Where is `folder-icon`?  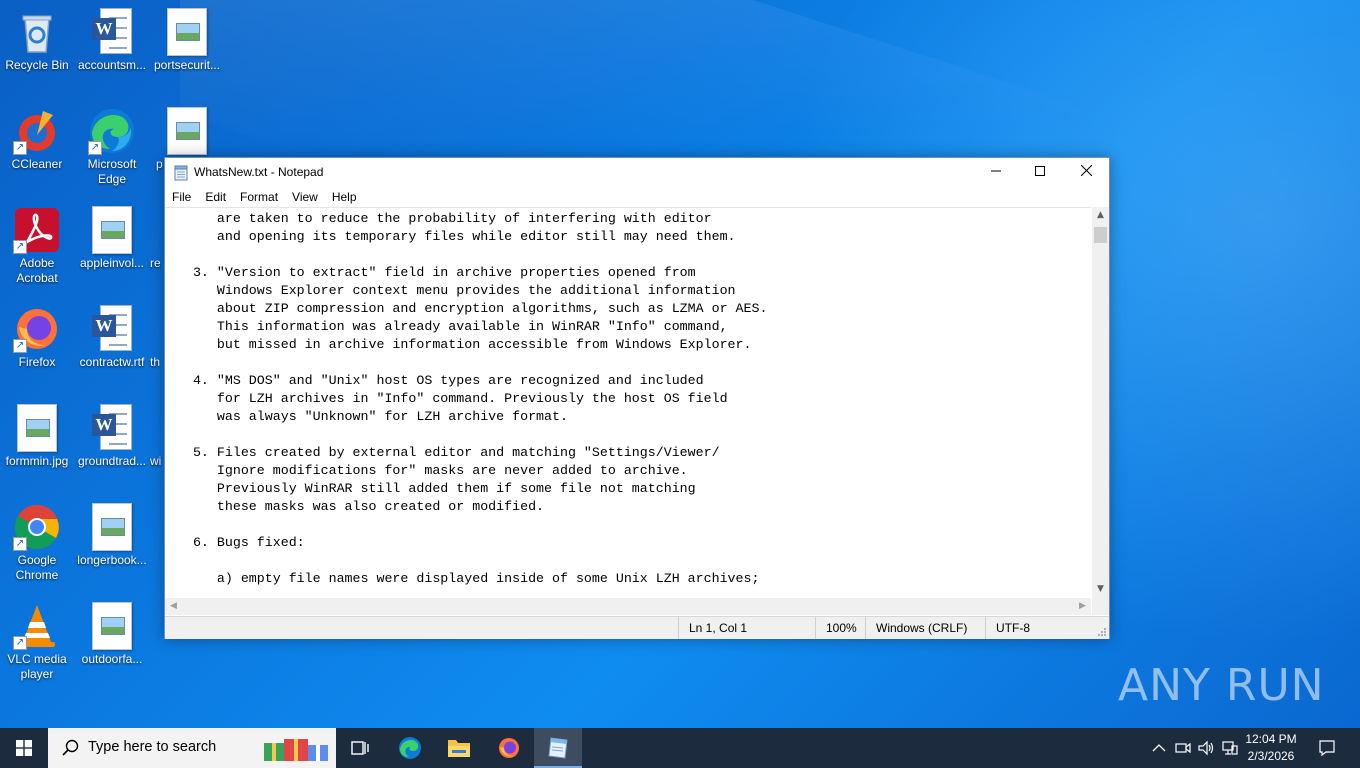
folder-icon is located at coordinates (459, 748).